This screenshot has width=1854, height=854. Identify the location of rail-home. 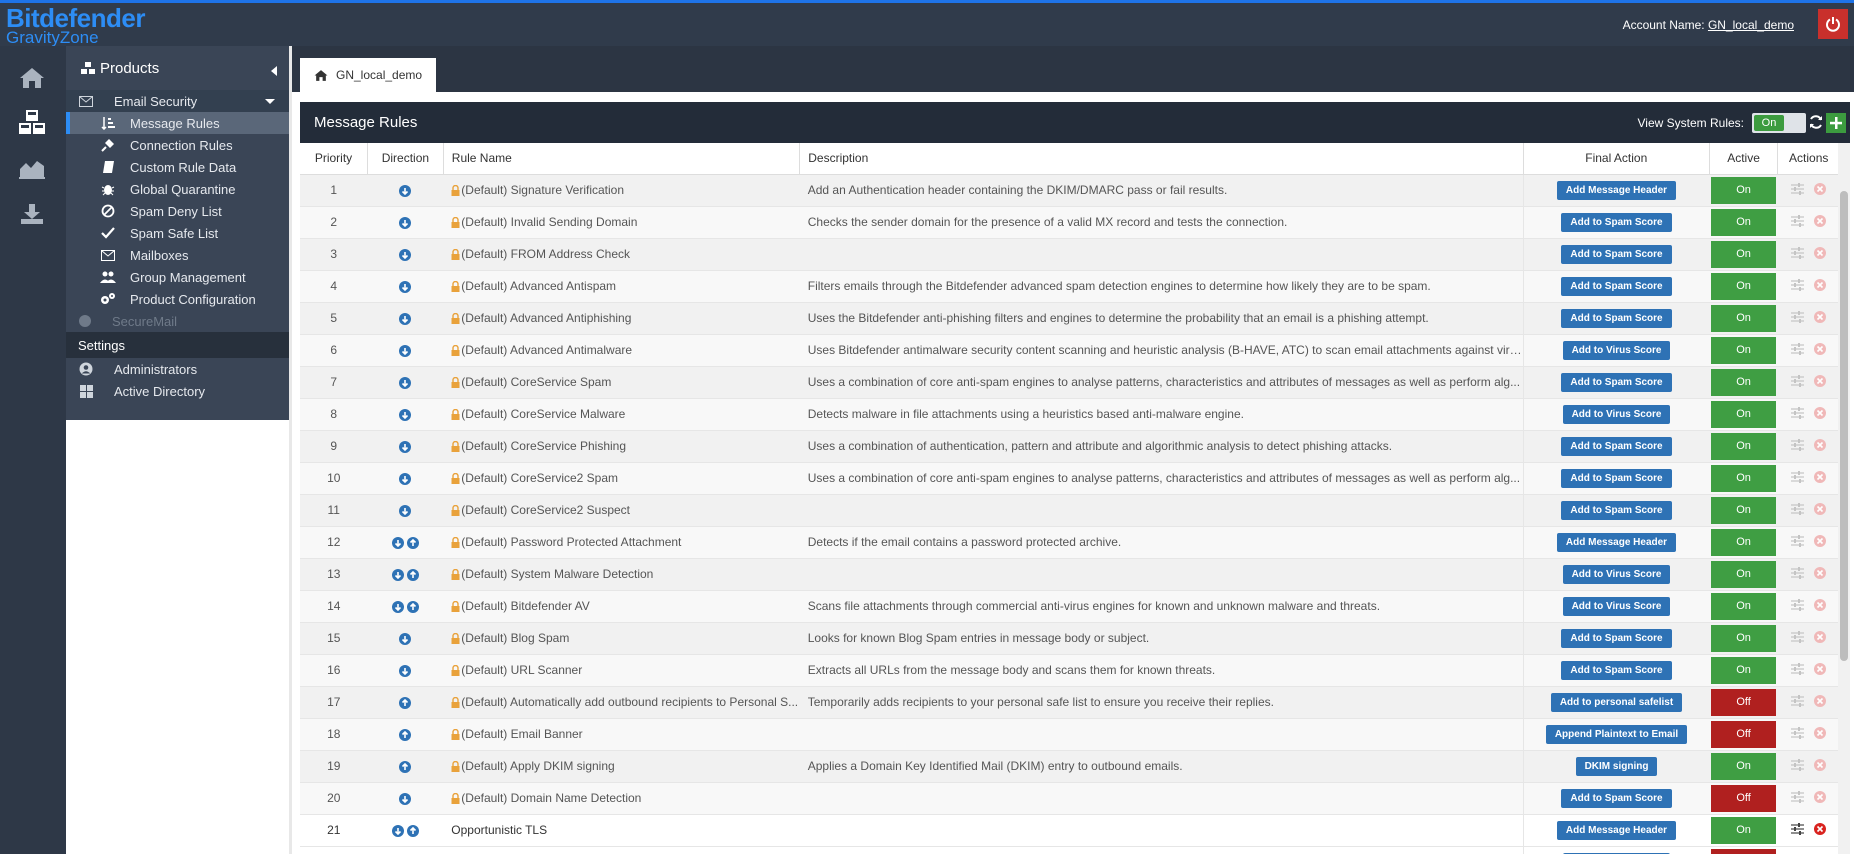
(32, 78).